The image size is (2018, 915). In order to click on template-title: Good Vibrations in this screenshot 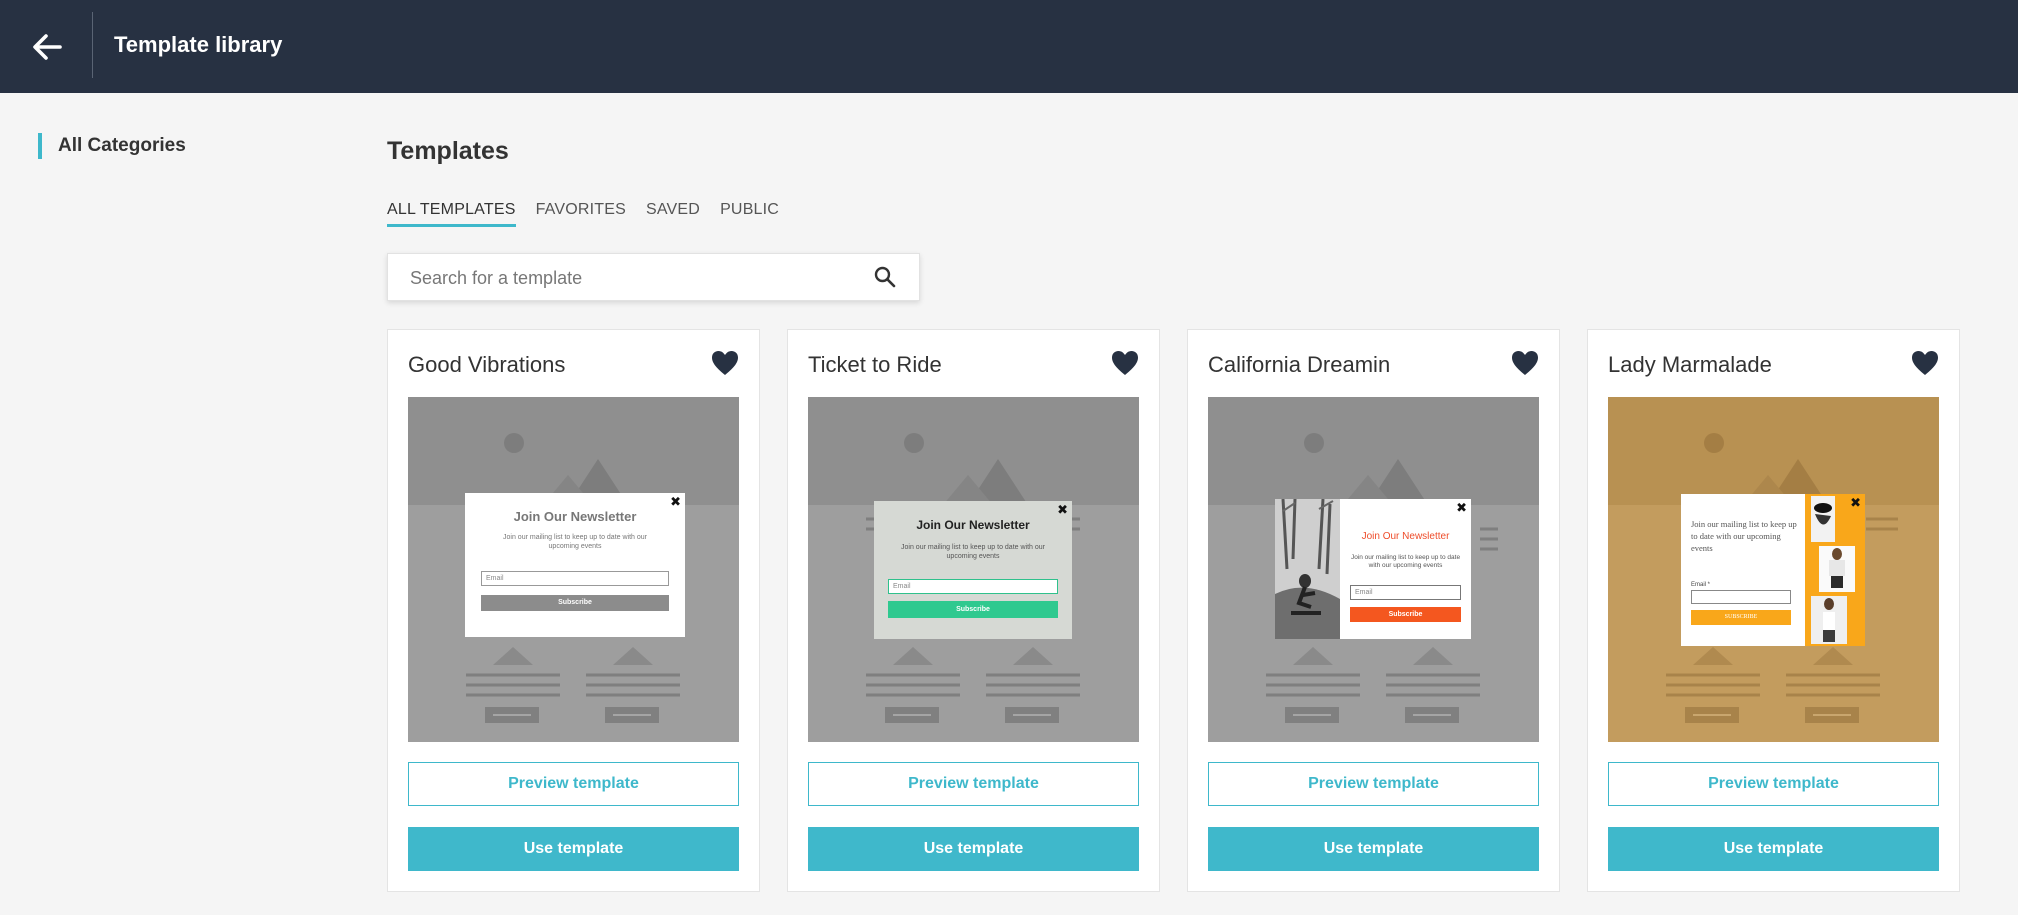, I will do `click(487, 364)`.